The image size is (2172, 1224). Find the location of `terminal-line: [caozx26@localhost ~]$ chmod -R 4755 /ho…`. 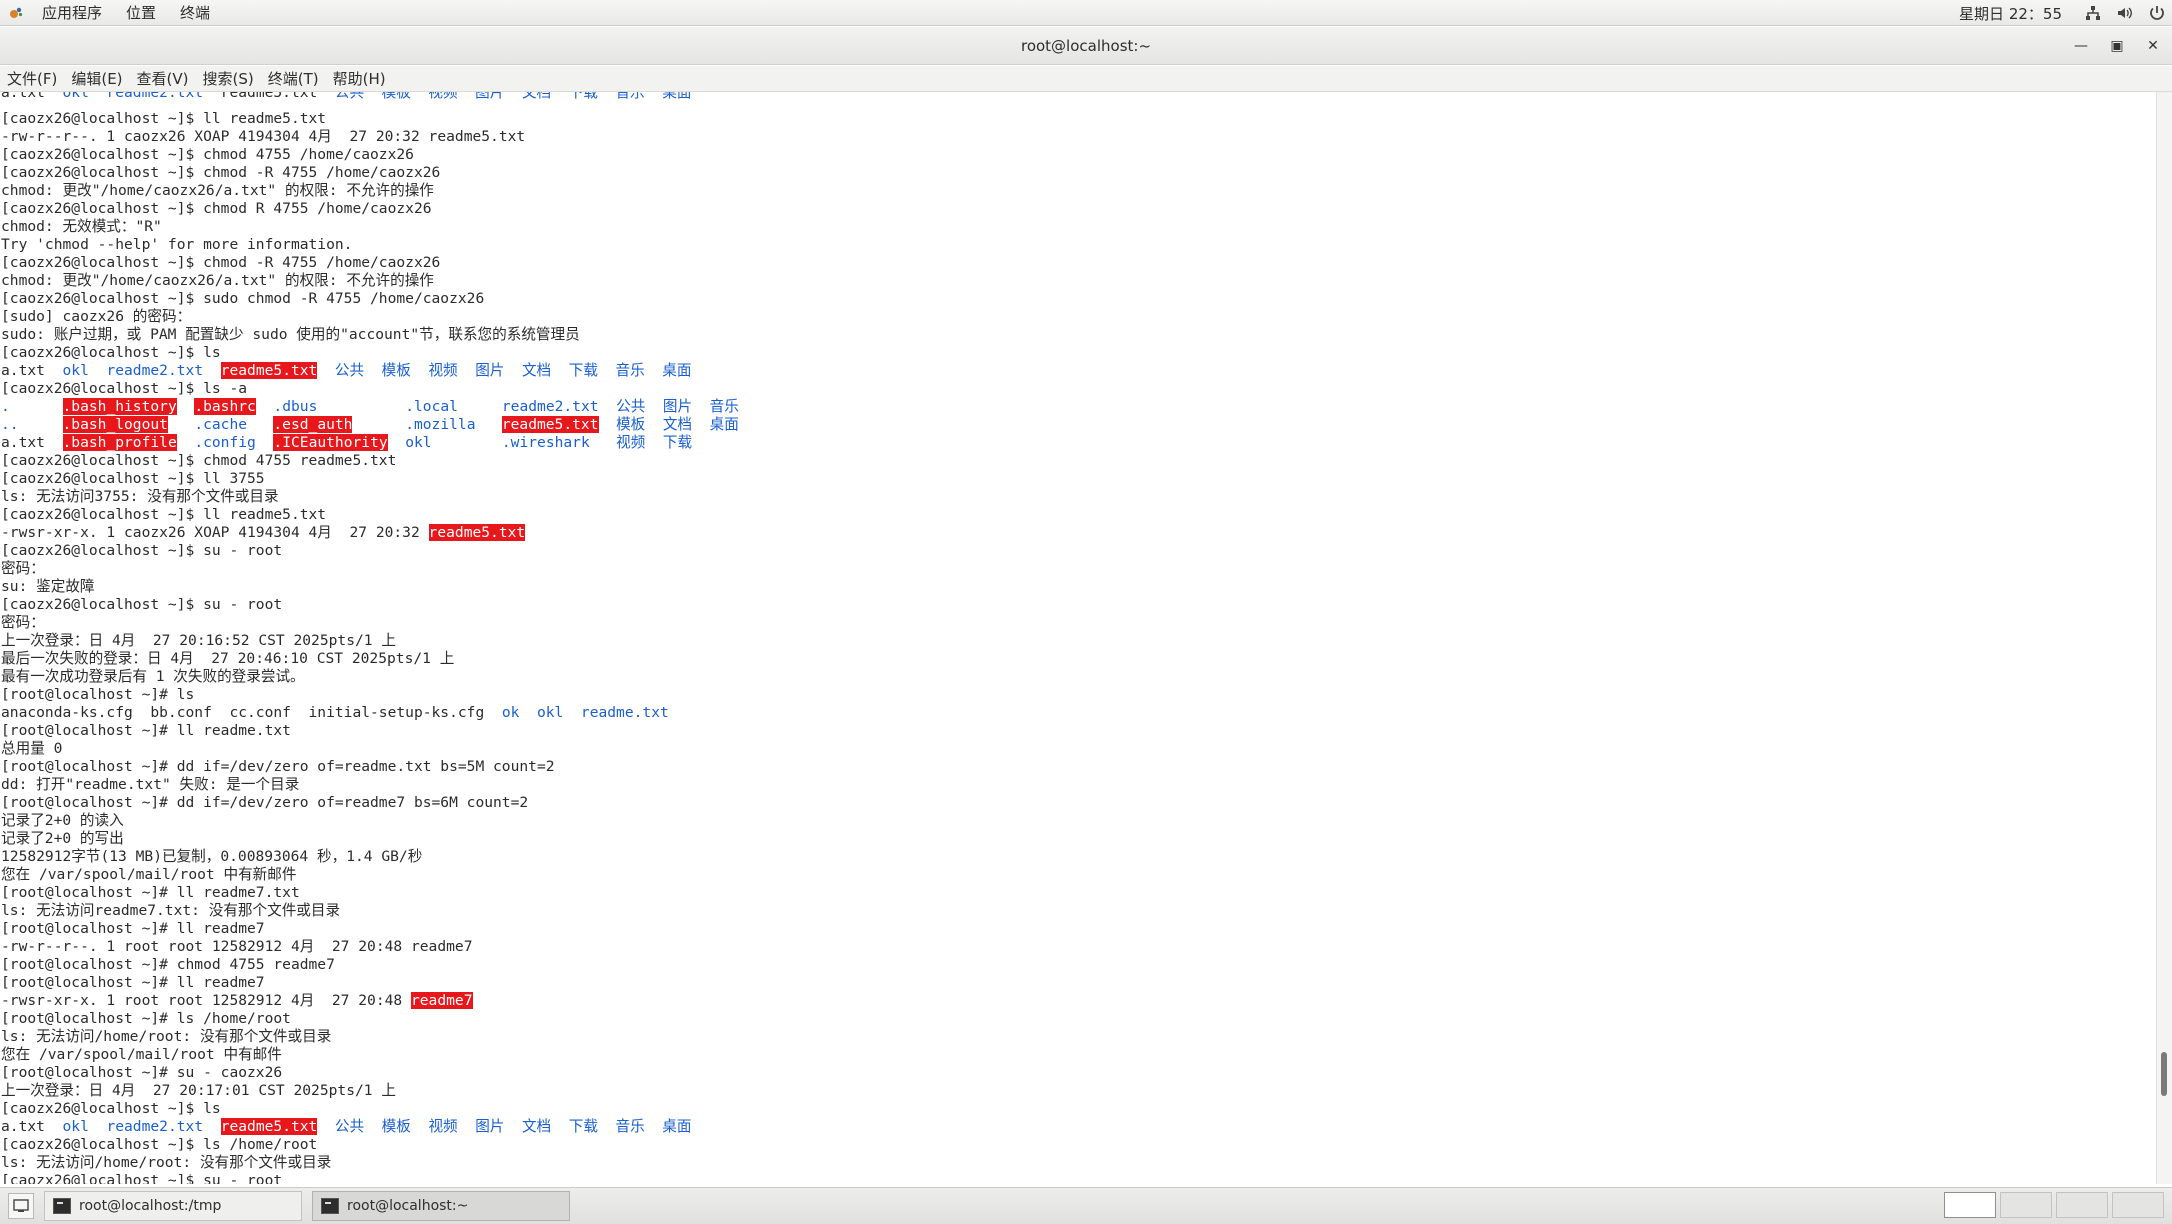

terminal-line: [caozx26@localhost ~]$ chmod -R 4755 /ho… is located at coordinates (1078, 263).